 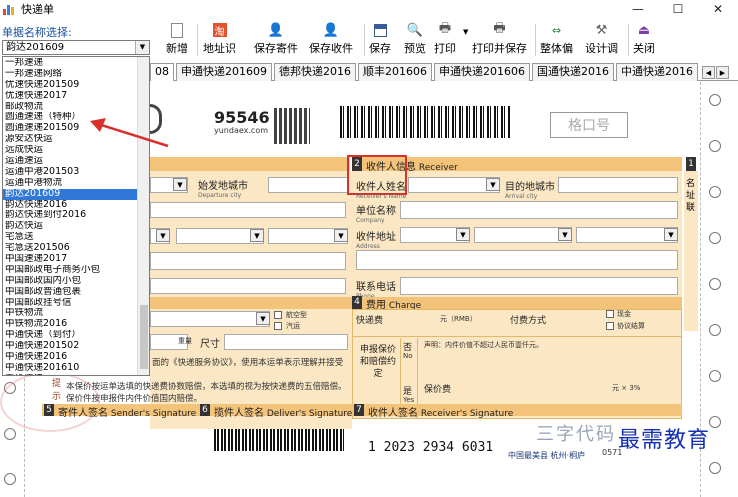 What do you see at coordinates (556, 30) in the screenshot?
I see `offset-icon: ⇔` at bounding box center [556, 30].